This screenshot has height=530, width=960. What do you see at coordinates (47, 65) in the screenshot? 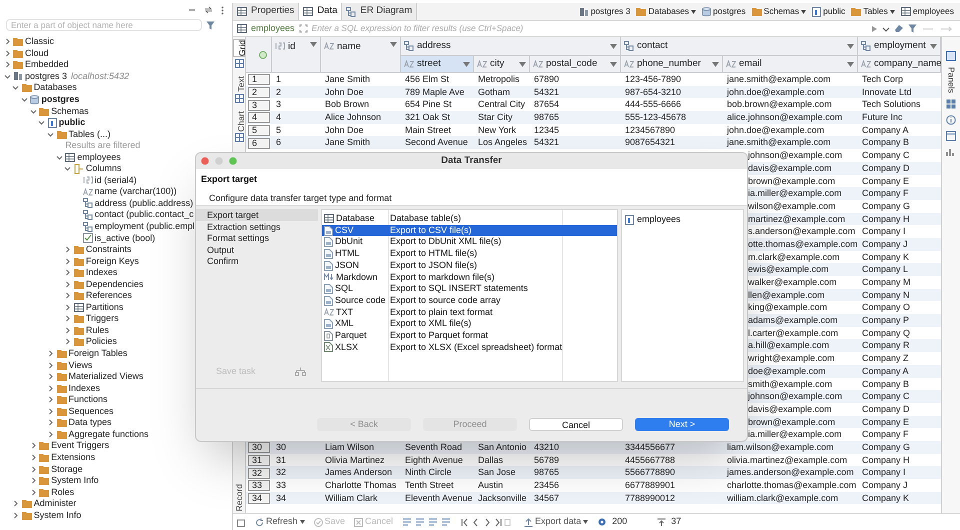
I see `tree-item: Embedded` at bounding box center [47, 65].